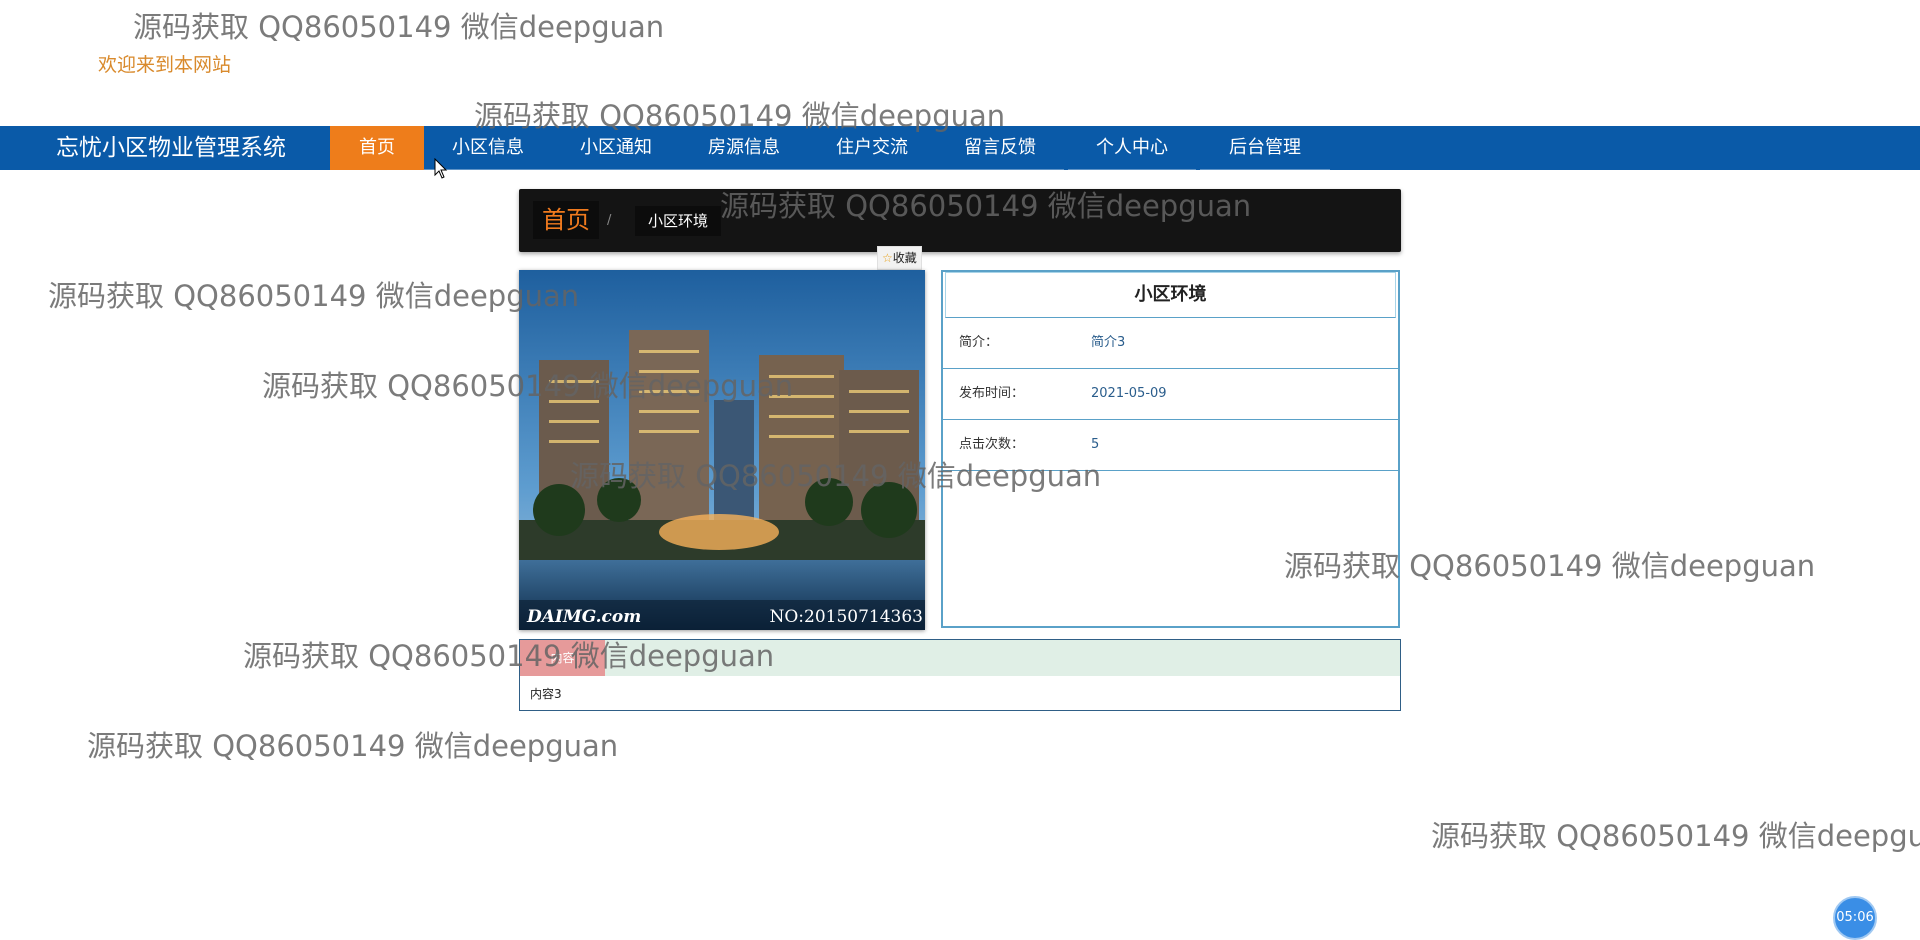 The image size is (1920, 940). What do you see at coordinates (960, 658) in the screenshot?
I see `content-header: 内容` at bounding box center [960, 658].